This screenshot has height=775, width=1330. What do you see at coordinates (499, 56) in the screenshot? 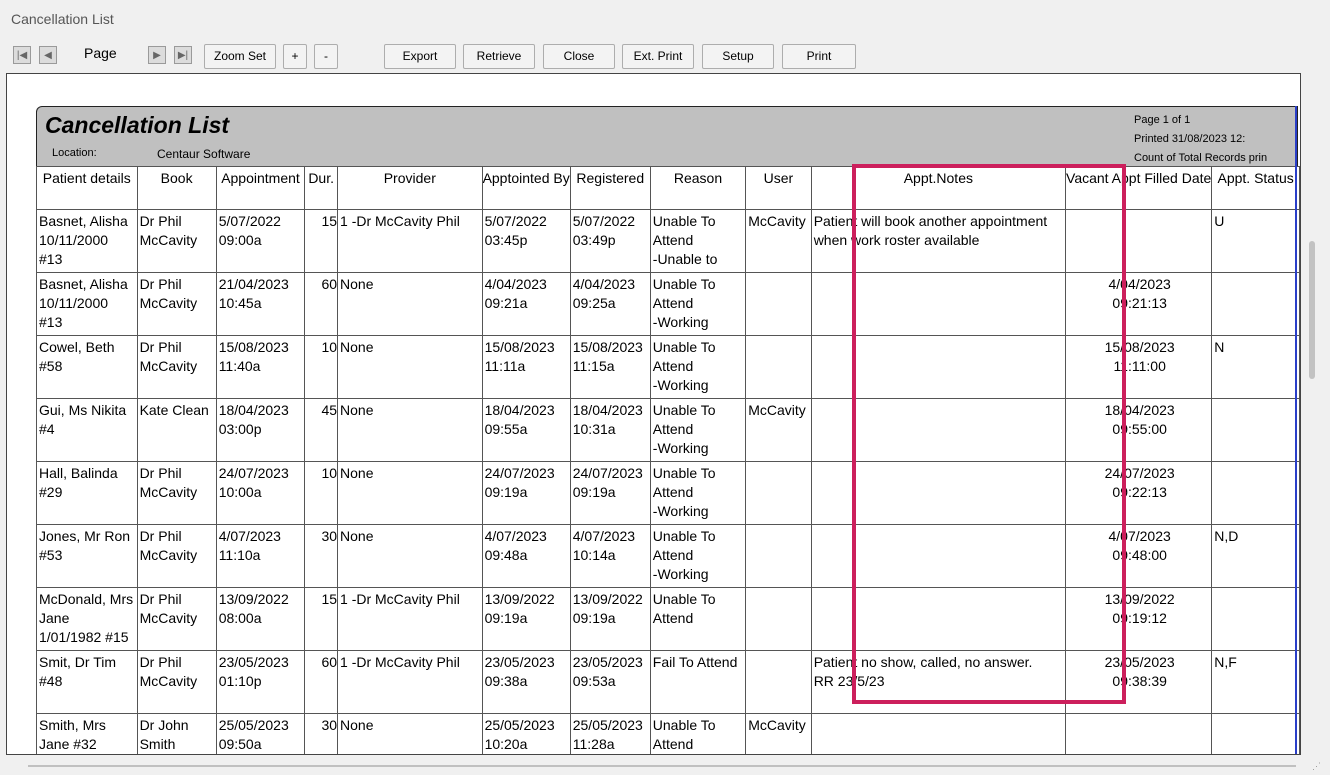
I see `retrieve-button: Retrieve` at bounding box center [499, 56].